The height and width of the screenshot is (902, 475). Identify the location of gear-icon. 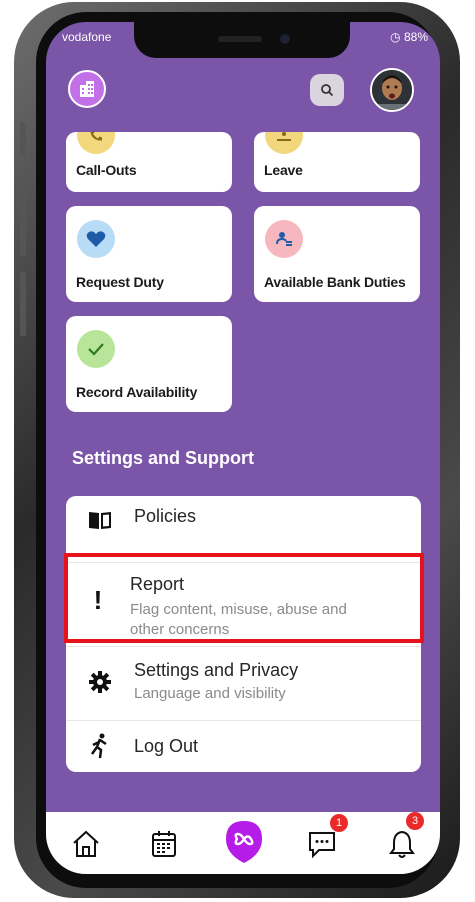
(100, 682).